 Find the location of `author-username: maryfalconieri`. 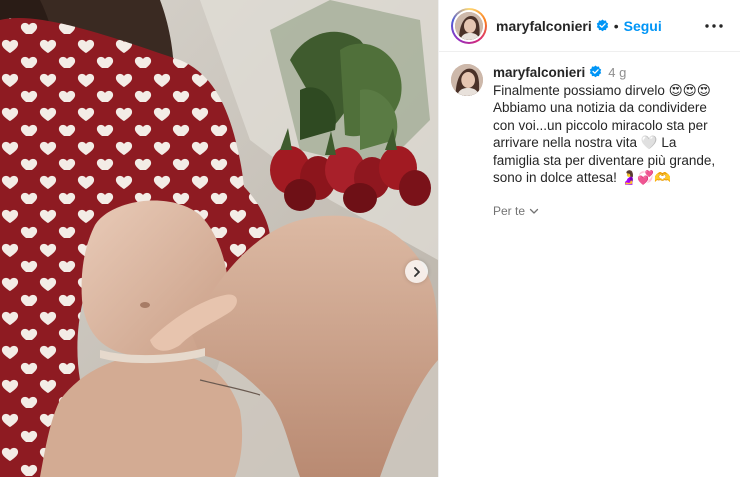

author-username: maryfalconieri is located at coordinates (544, 26).